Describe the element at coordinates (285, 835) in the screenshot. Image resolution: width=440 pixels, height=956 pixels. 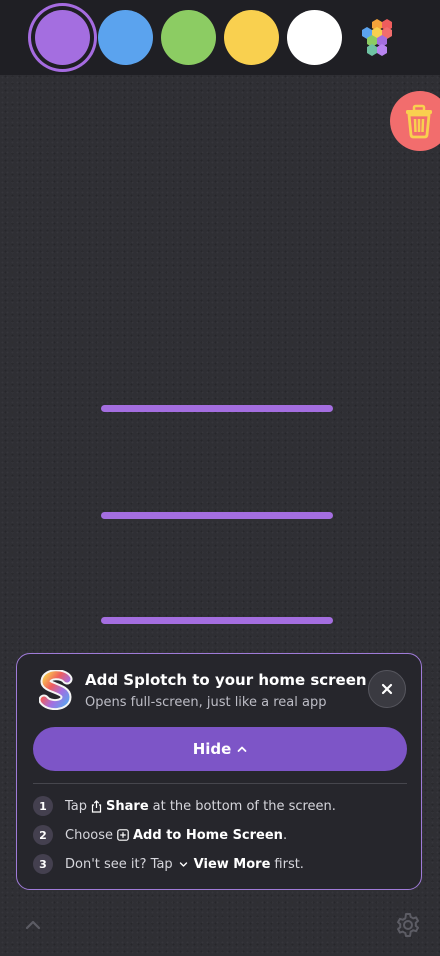
I see `step-text: .` at that location.